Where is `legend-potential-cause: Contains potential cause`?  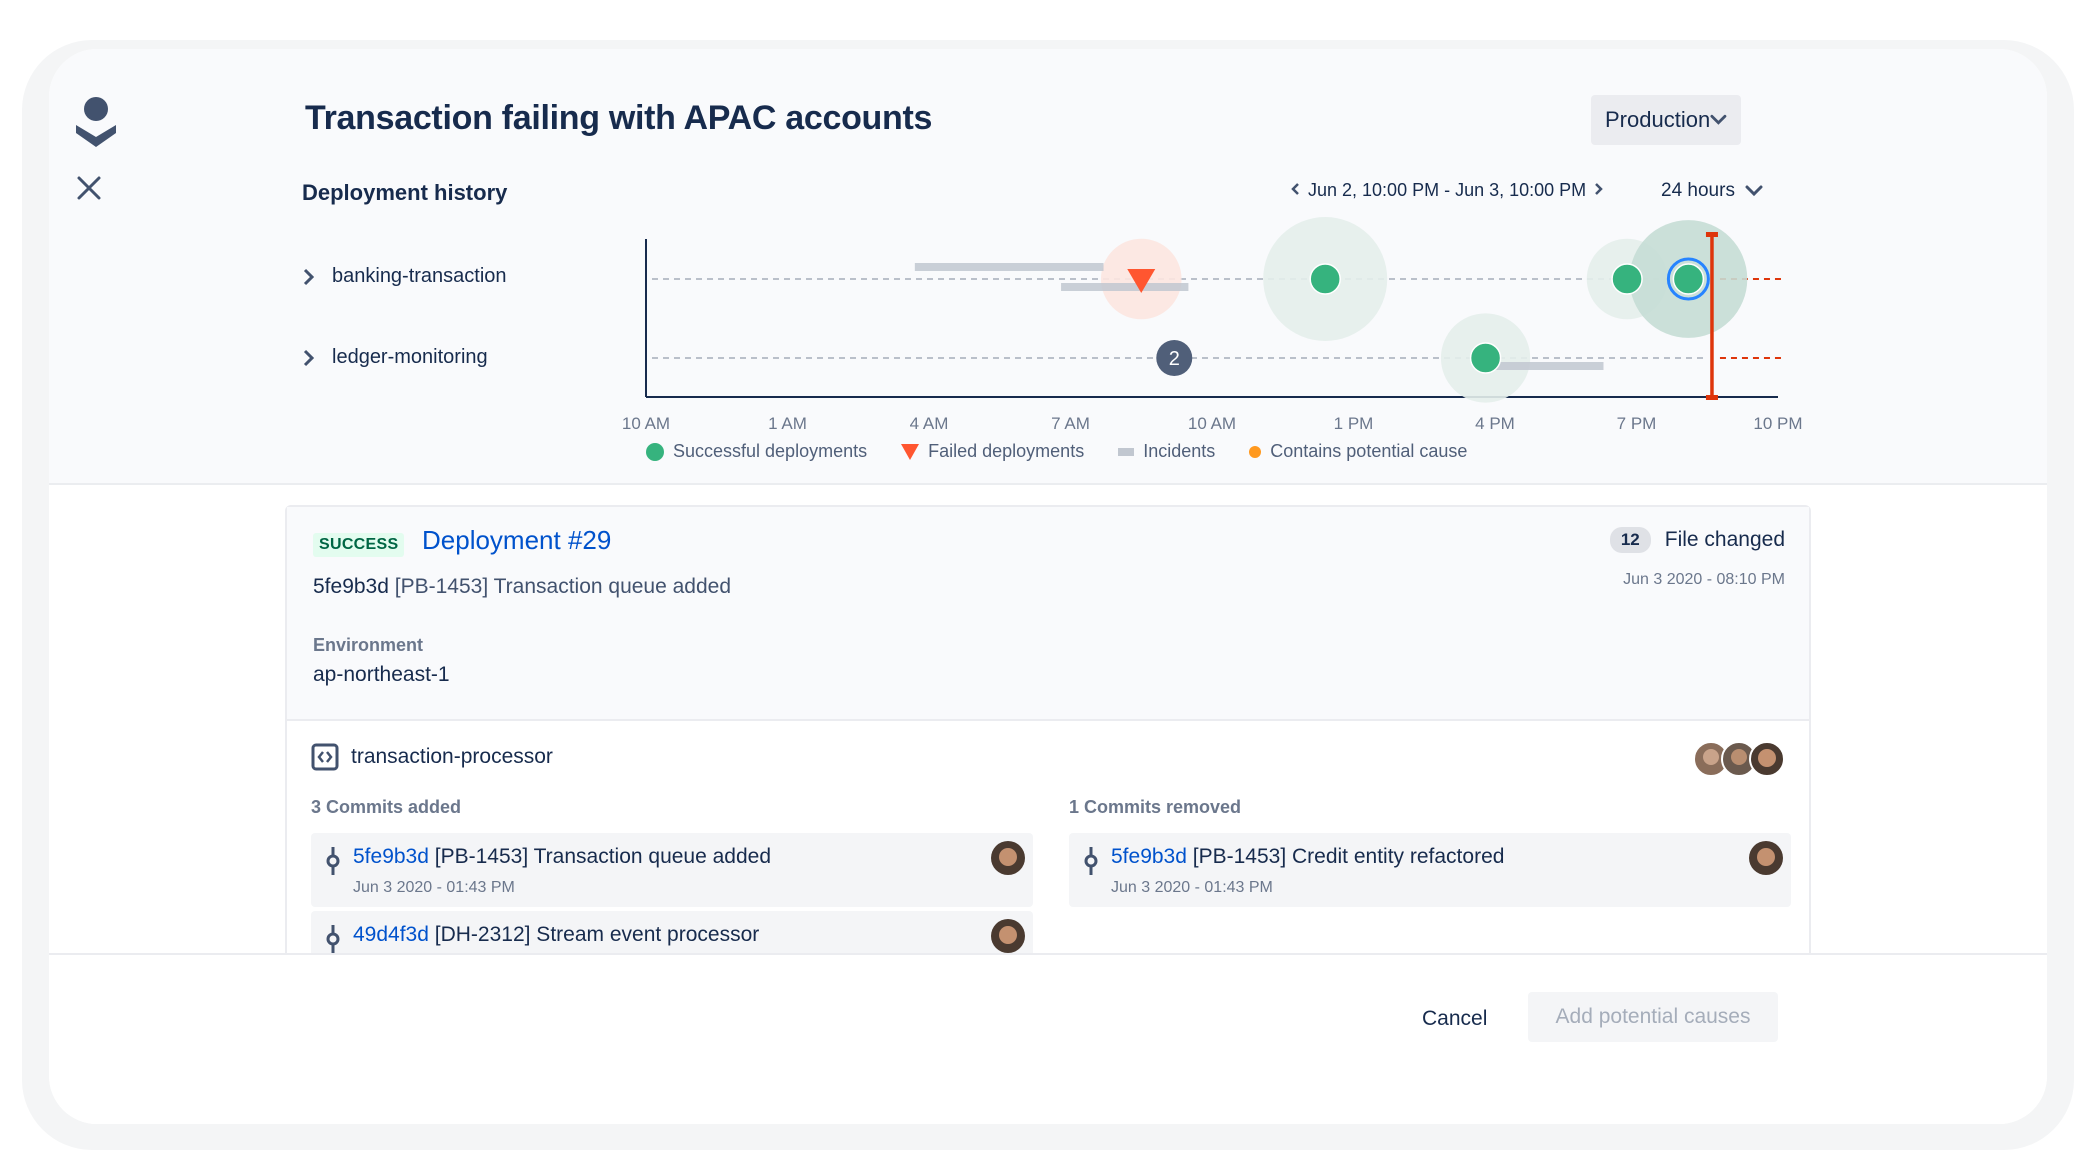 legend-potential-cause: Contains potential cause is located at coordinates (1358, 451).